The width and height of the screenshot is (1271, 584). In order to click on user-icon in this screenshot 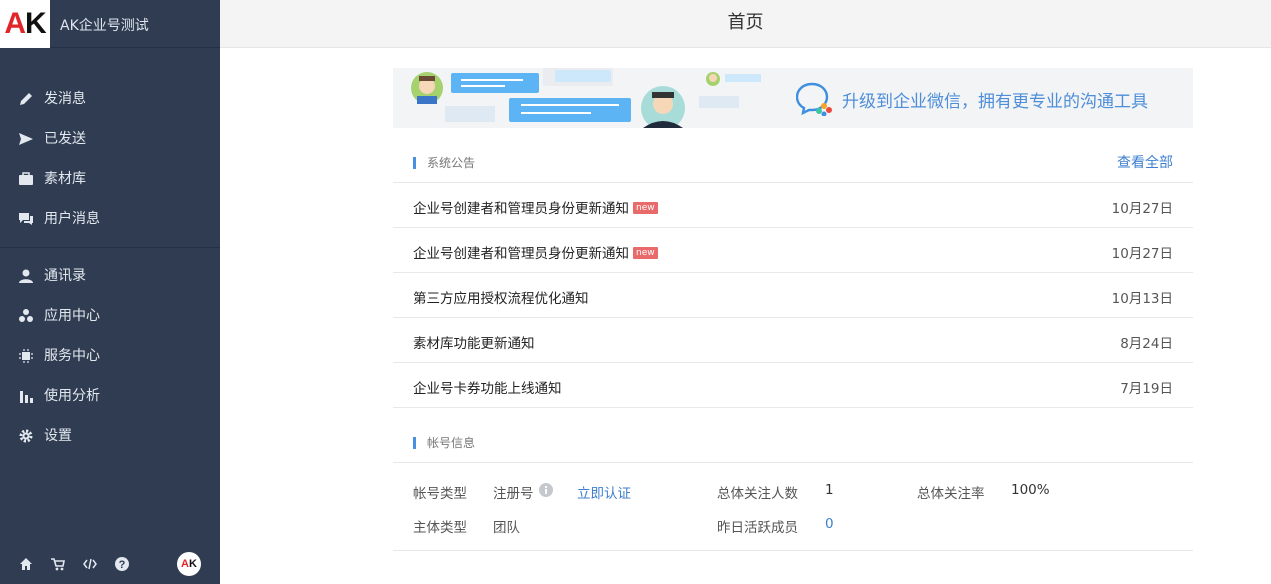, I will do `click(26, 276)`.